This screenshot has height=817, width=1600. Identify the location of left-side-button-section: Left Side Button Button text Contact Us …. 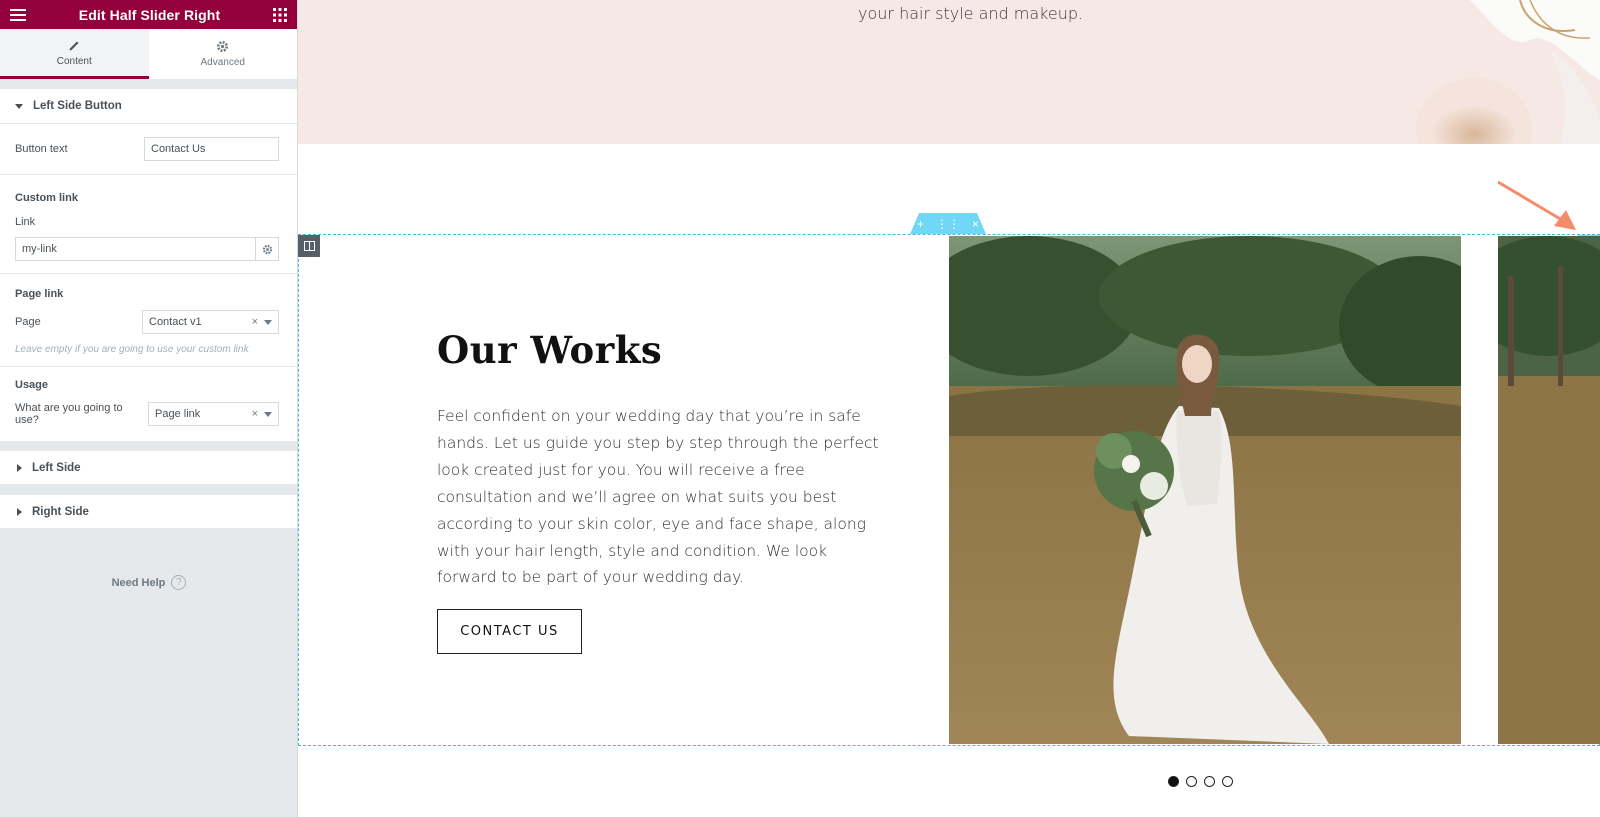
(148, 265).